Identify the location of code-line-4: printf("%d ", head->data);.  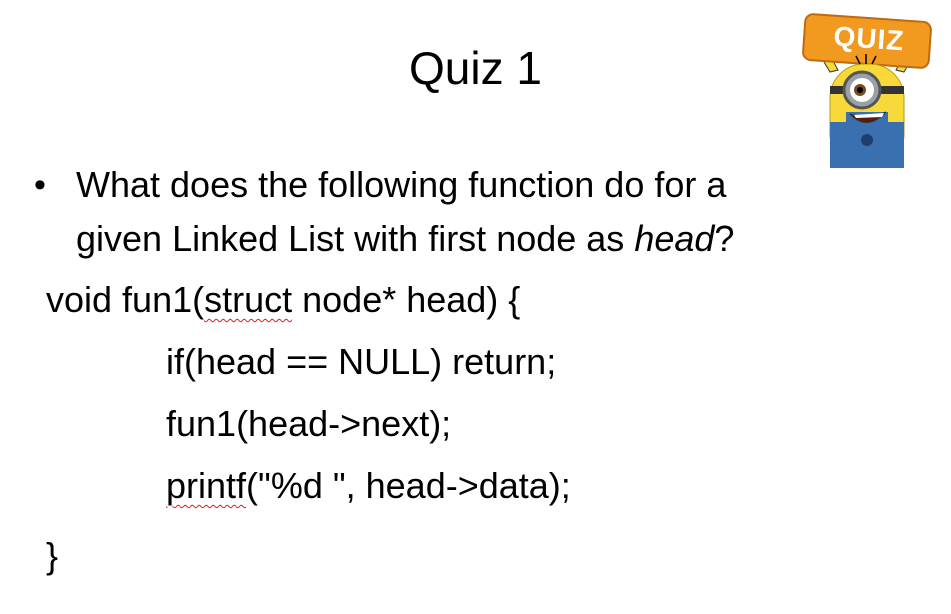
(368, 486).